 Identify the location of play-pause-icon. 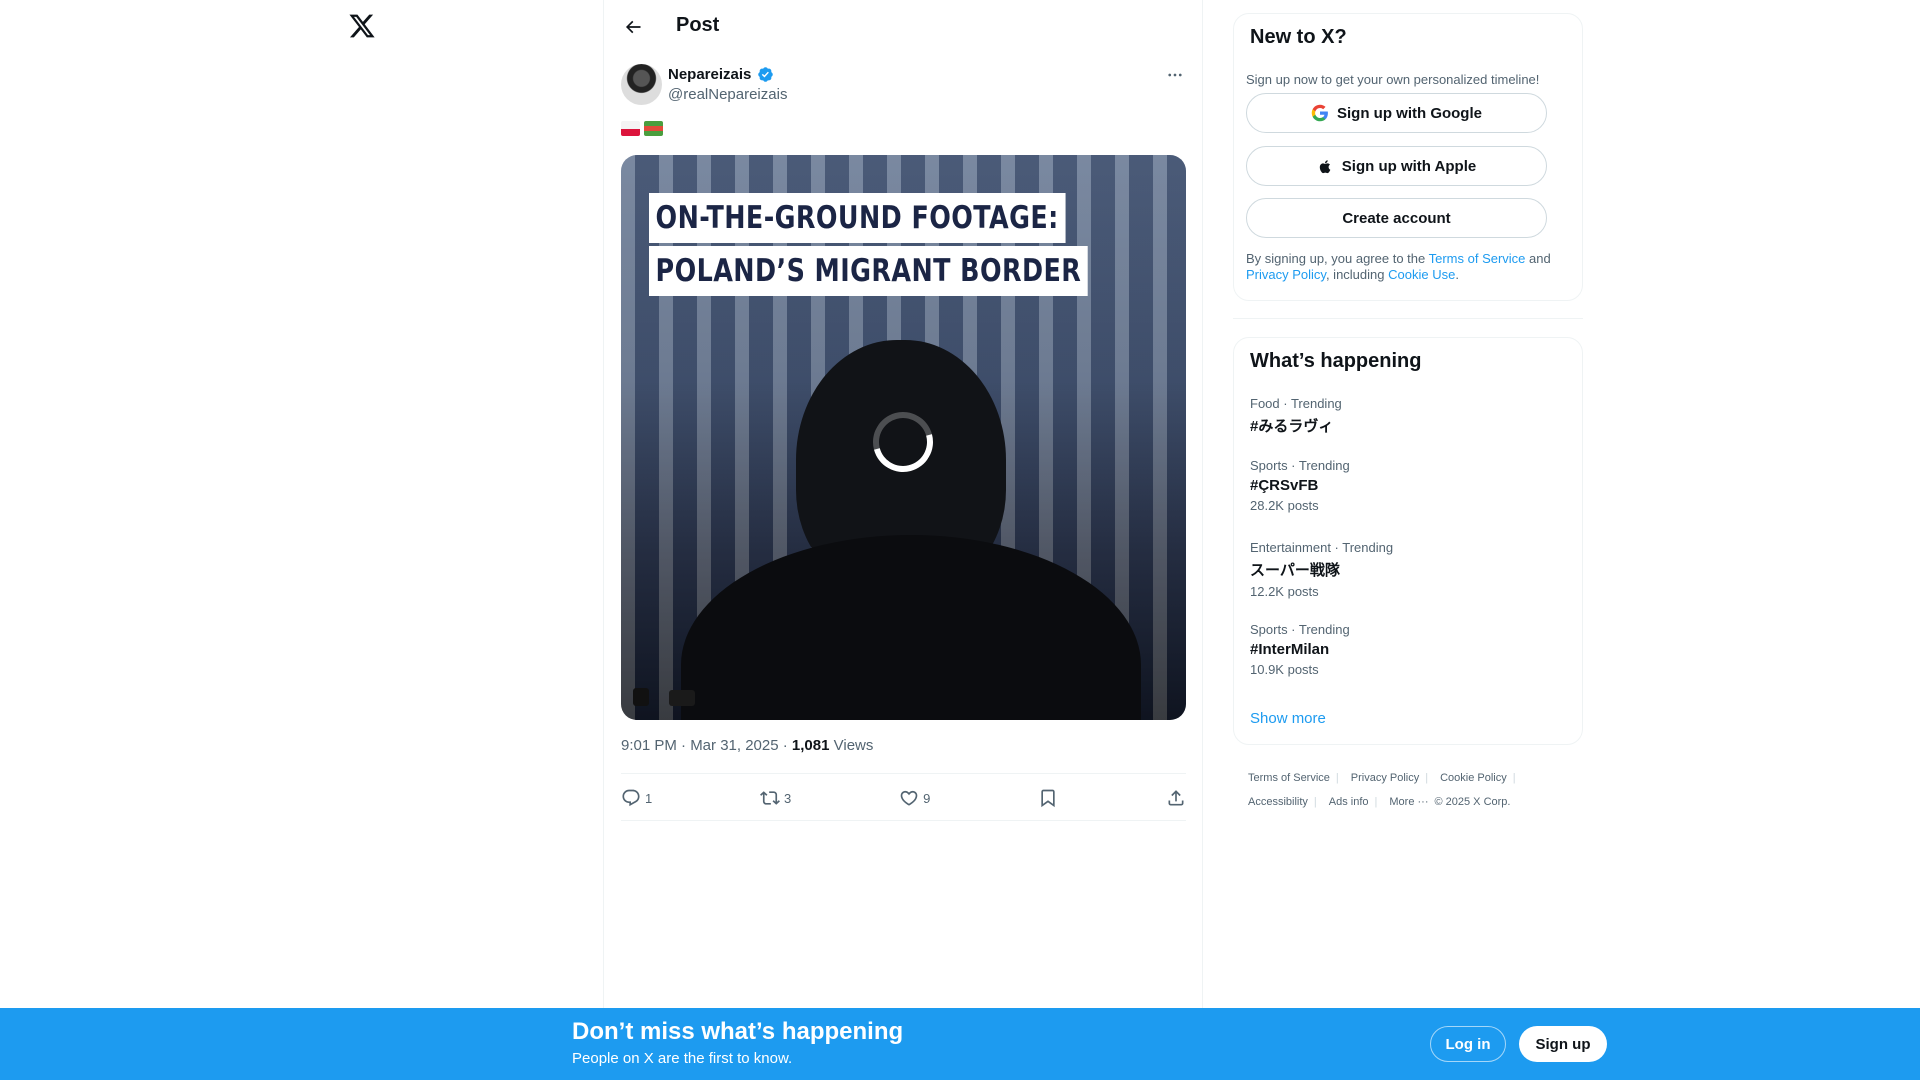
(641, 697).